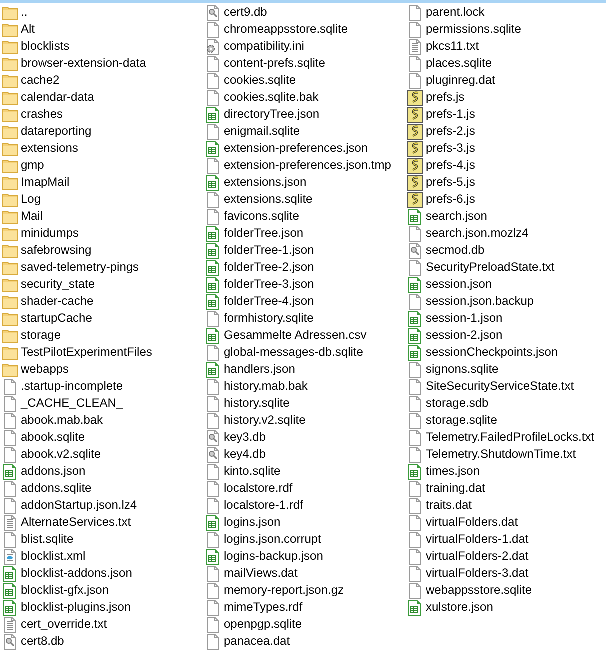 This screenshot has height=653, width=606. What do you see at coordinates (32, 165) in the screenshot?
I see `file-name: gmp` at bounding box center [32, 165].